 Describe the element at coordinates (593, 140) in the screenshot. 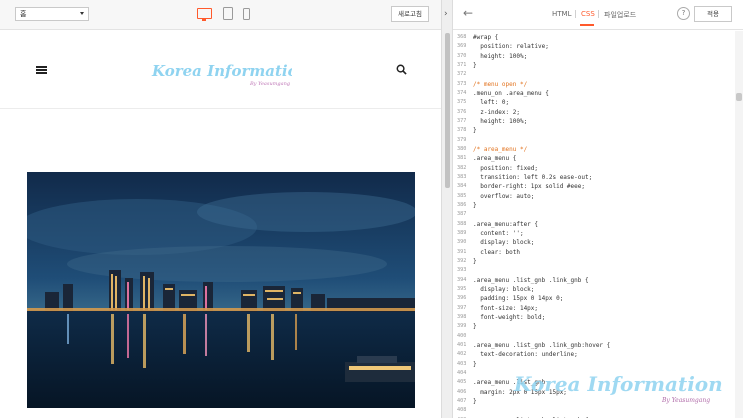

I see `code-line: 379` at that location.